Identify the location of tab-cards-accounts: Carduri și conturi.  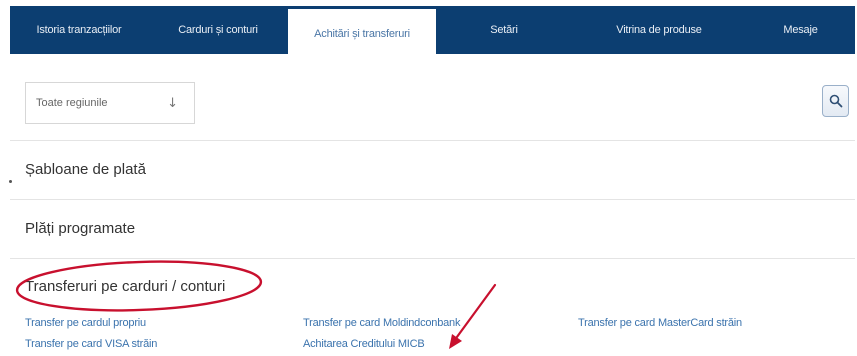
(218, 30).